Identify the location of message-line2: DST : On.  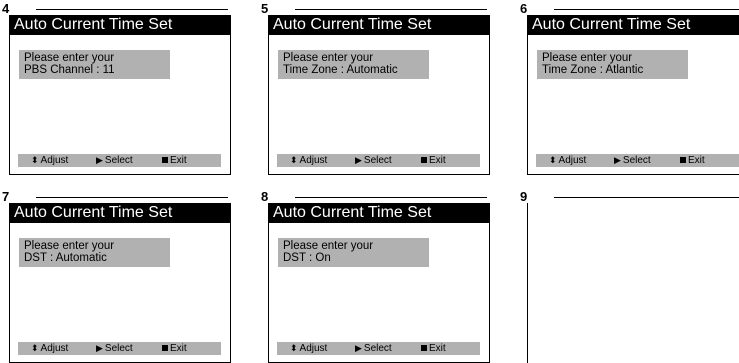
(307, 258).